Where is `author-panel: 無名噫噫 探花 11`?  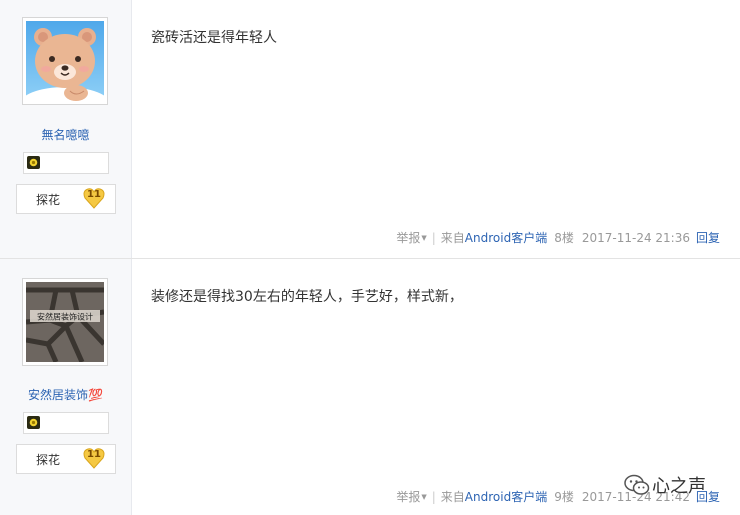
author-panel: 無名噫噫 探花 11 is located at coordinates (66, 129).